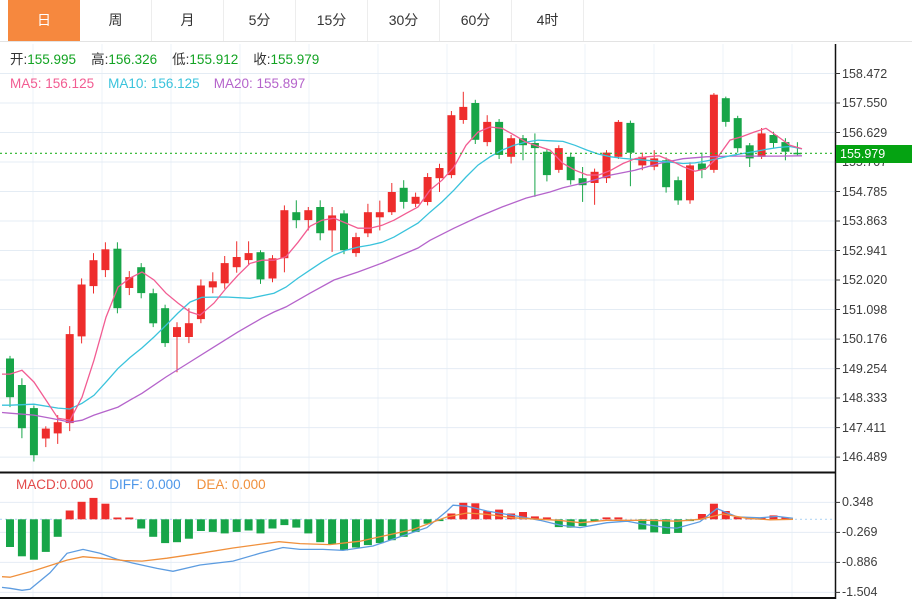 This screenshot has height=603, width=912. I want to click on close-label: 收:, so click(262, 59).